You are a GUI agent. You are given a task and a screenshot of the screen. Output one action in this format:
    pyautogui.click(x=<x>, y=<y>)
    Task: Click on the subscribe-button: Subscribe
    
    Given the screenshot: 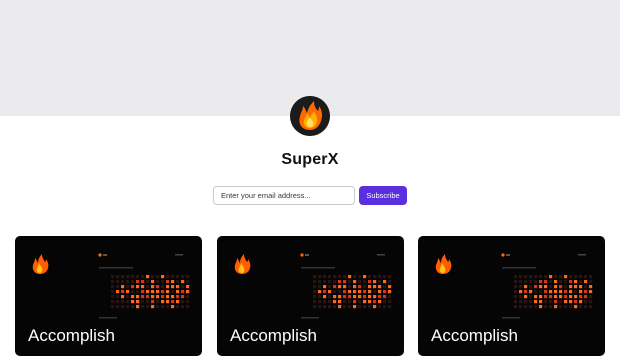 What is the action you would take?
    pyautogui.click(x=383, y=195)
    